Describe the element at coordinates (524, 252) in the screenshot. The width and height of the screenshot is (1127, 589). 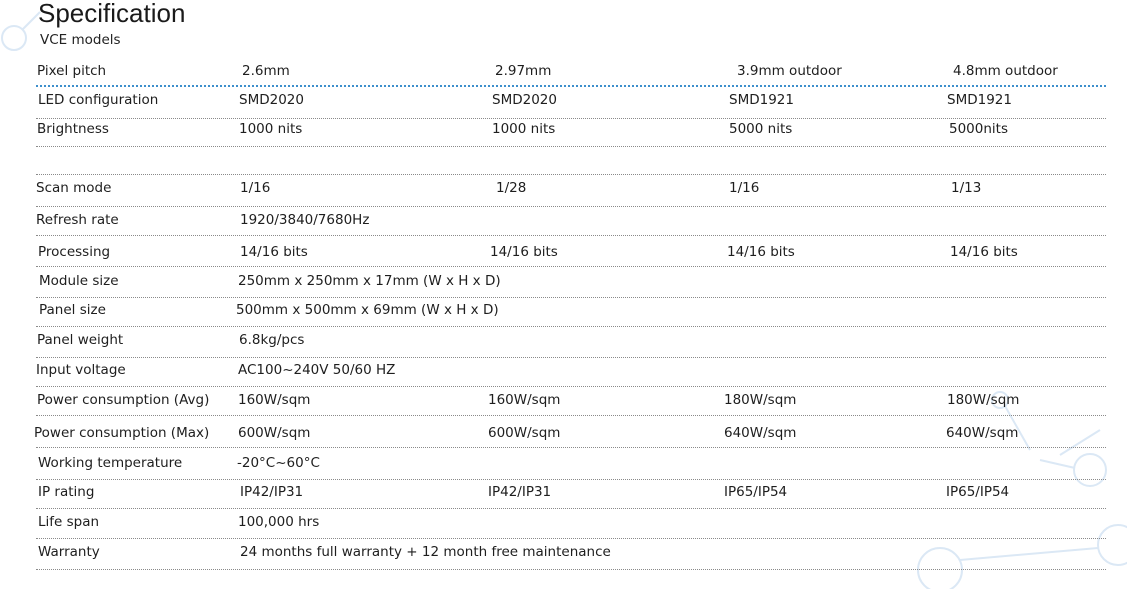
I see `value-2-97mm-model: 14/16 bits` at that location.